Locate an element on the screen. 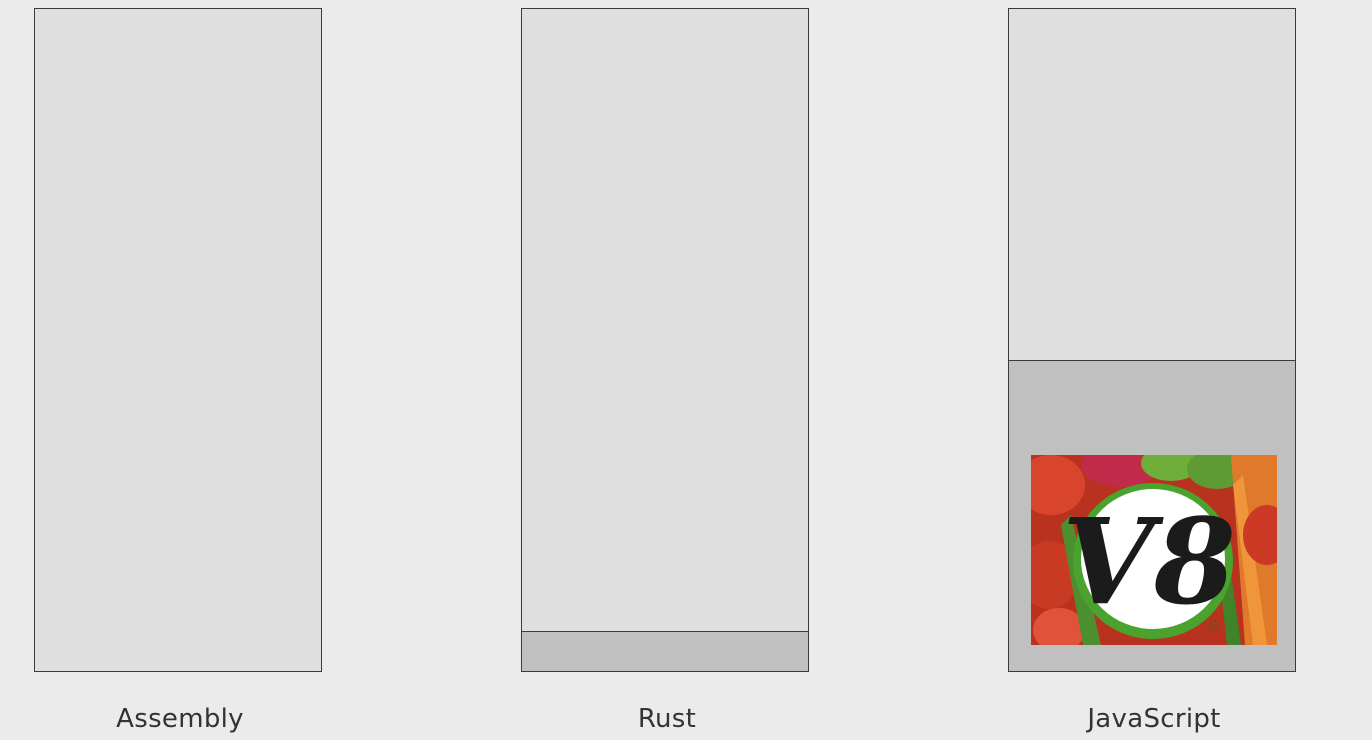 This screenshot has width=1372, height=740. v8-logo-text: V8 is located at coordinates (1149, 561).